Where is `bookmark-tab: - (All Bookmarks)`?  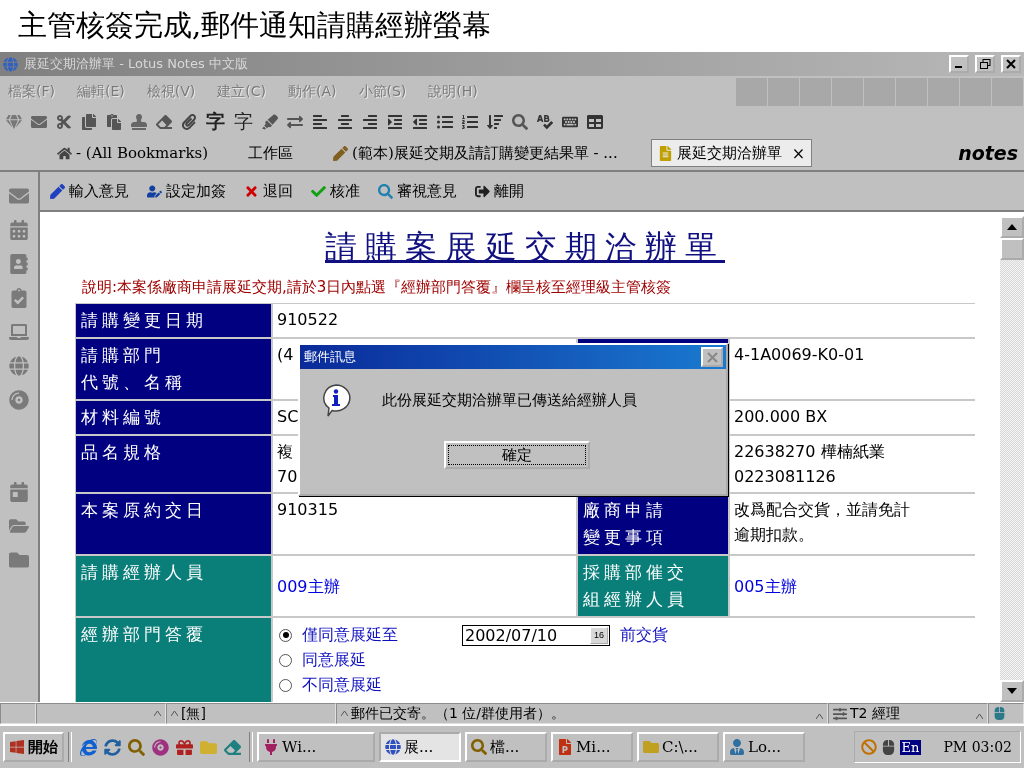
bookmark-tab: - (All Bookmarks) is located at coordinates (133, 153).